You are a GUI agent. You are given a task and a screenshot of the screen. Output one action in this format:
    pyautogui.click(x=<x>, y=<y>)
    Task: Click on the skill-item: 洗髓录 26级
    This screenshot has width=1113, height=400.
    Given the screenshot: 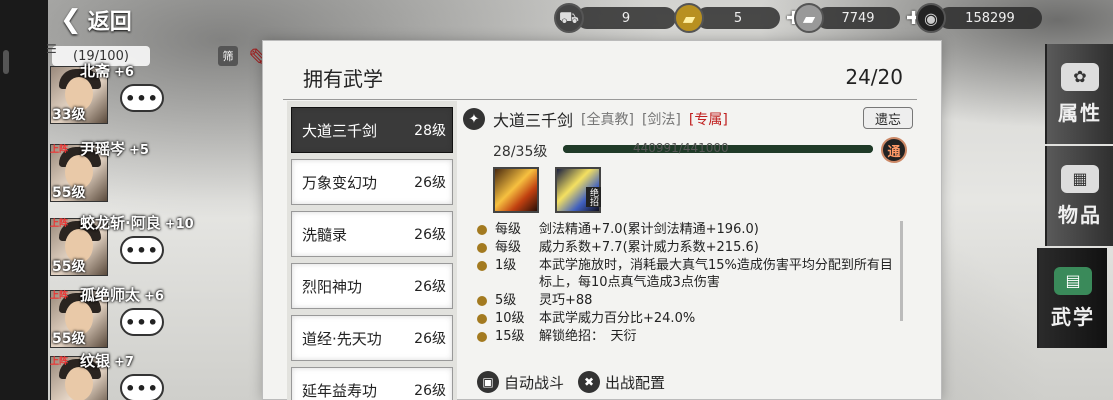 What is the action you would take?
    pyautogui.click(x=372, y=234)
    